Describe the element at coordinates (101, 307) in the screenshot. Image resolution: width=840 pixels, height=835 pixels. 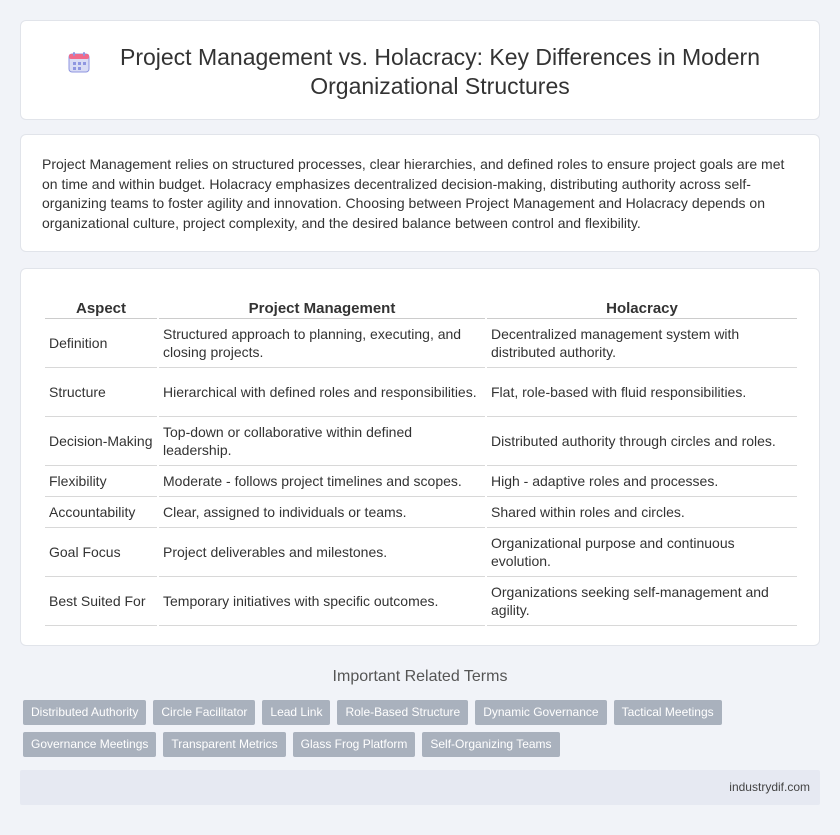
I see `header-aspect: Aspect` at that location.